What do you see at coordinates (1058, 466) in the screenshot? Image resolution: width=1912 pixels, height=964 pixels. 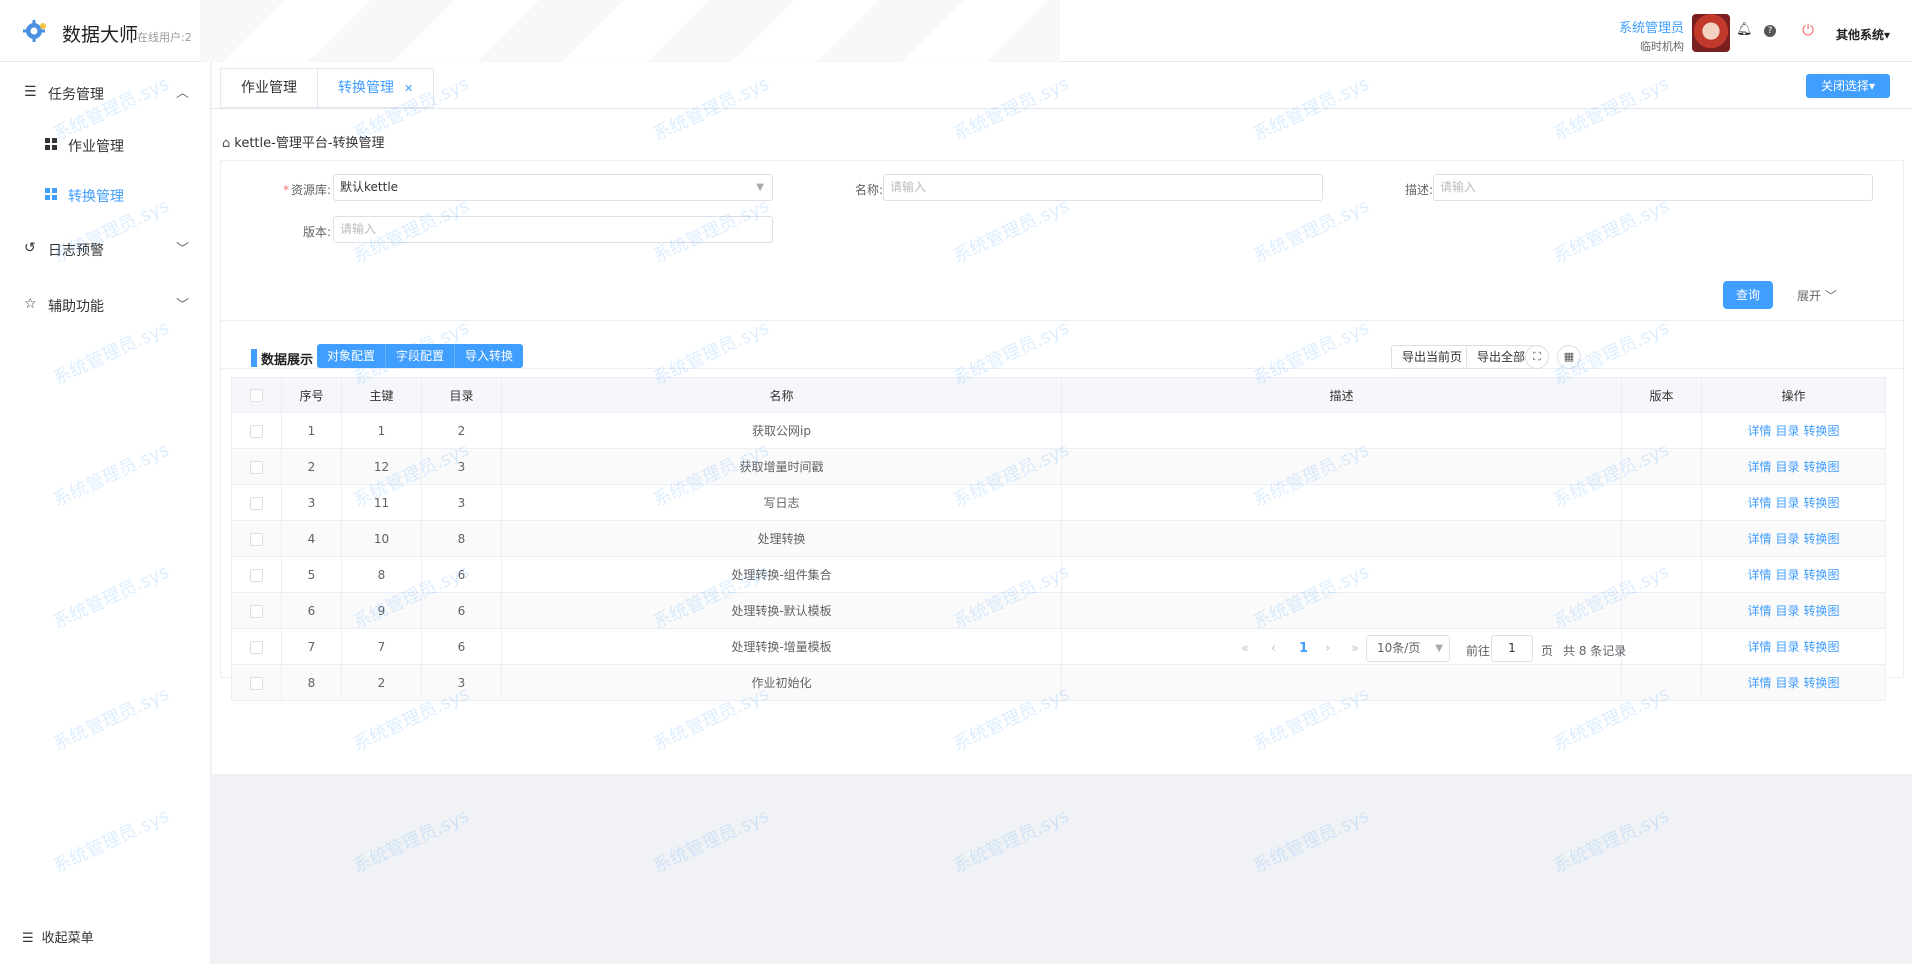 I see `table-row: 2 12 3 获取增量时间戳 详情 目录 转换图` at bounding box center [1058, 466].